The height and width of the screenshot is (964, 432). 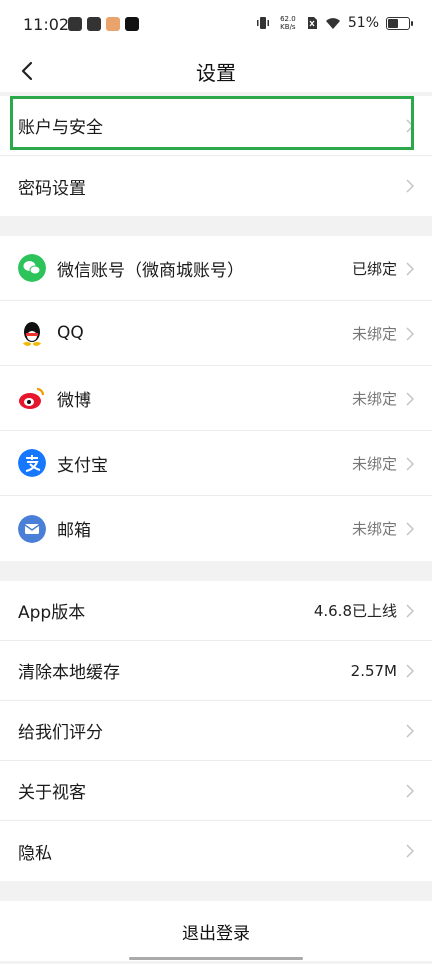 I want to click on qq-icon, so click(x=32, y=334).